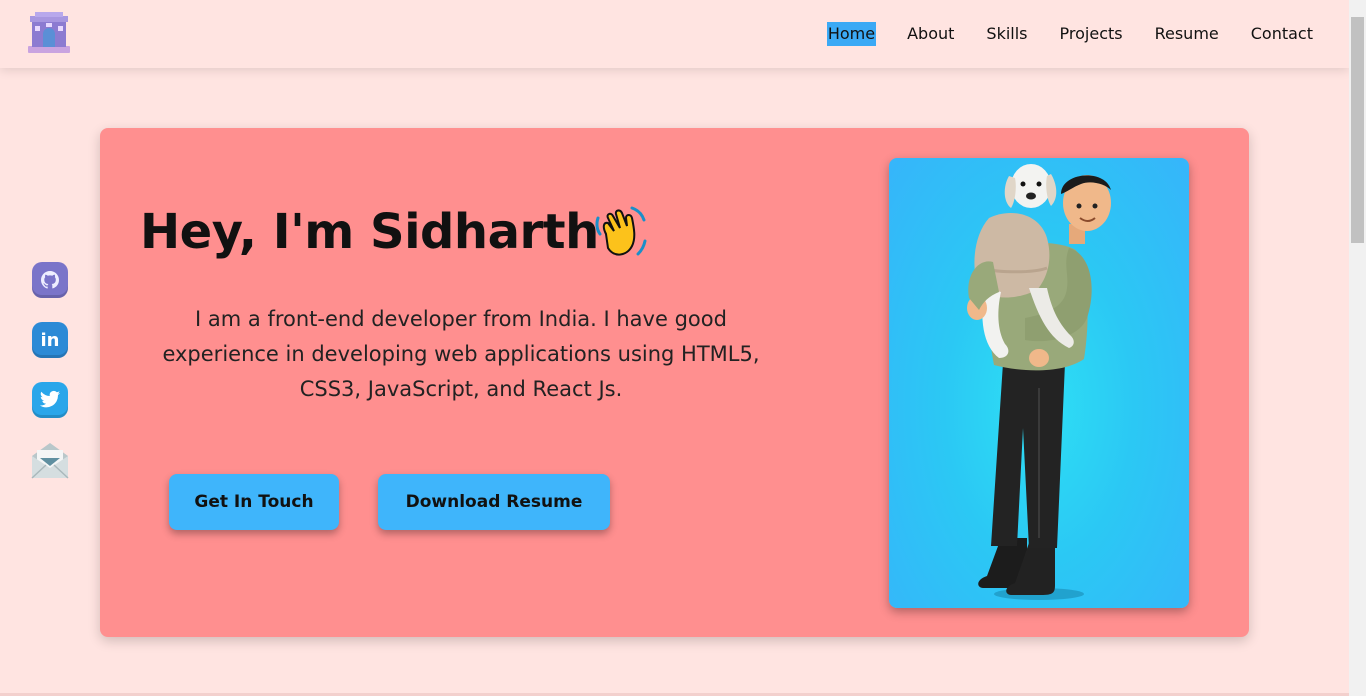 The width and height of the screenshot is (1366, 696). Describe the element at coordinates (1006, 34) in the screenshot. I see `nav-skills: Skills` at that location.